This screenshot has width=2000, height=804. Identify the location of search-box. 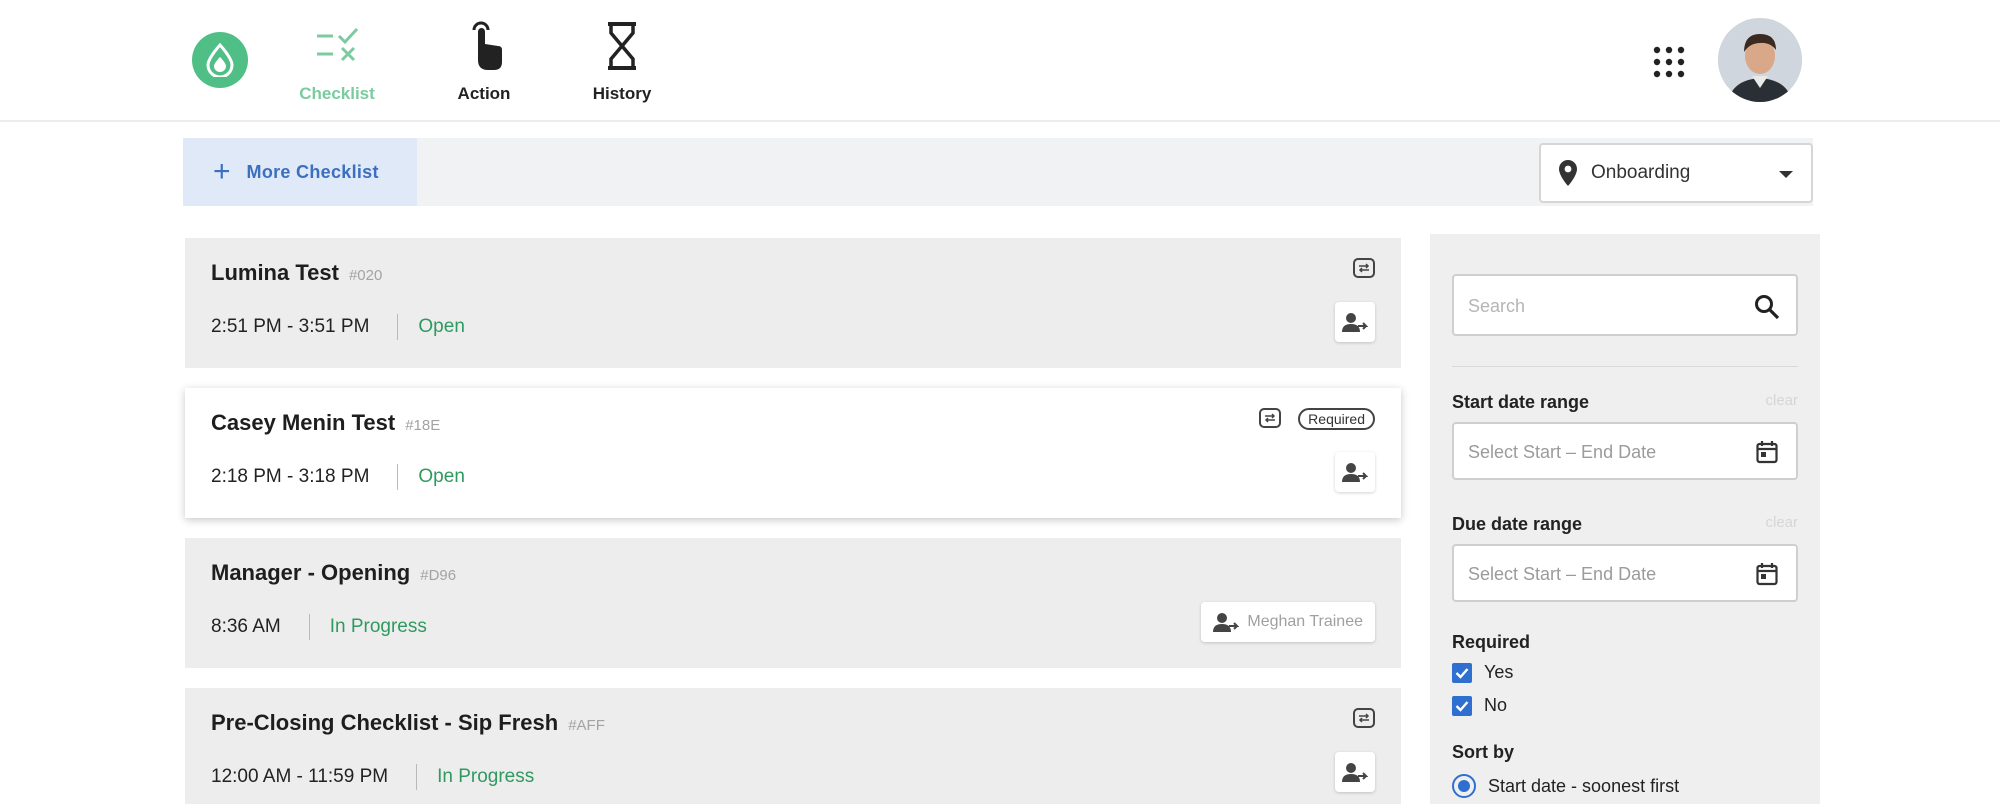
(1625, 305).